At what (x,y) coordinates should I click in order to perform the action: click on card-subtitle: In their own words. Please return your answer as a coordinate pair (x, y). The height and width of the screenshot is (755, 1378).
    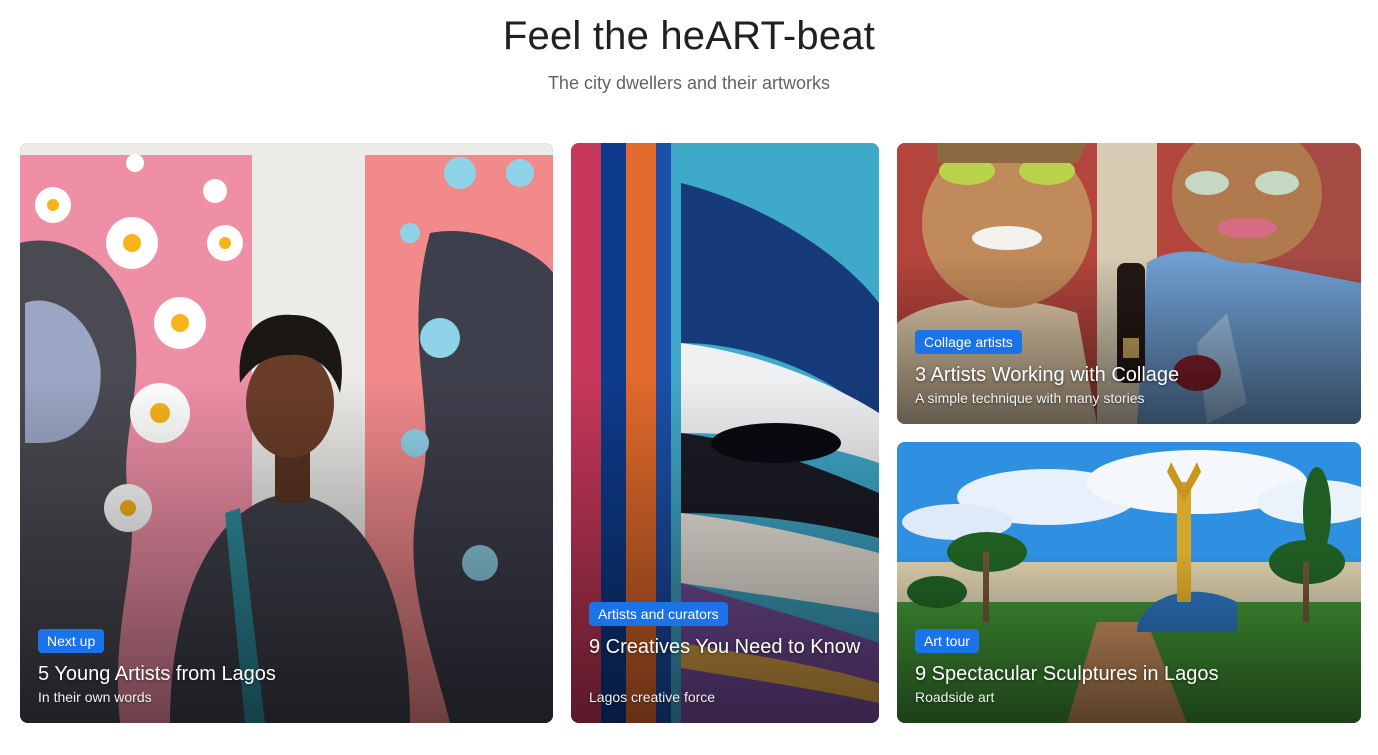
    Looking at the image, I should click on (95, 697).